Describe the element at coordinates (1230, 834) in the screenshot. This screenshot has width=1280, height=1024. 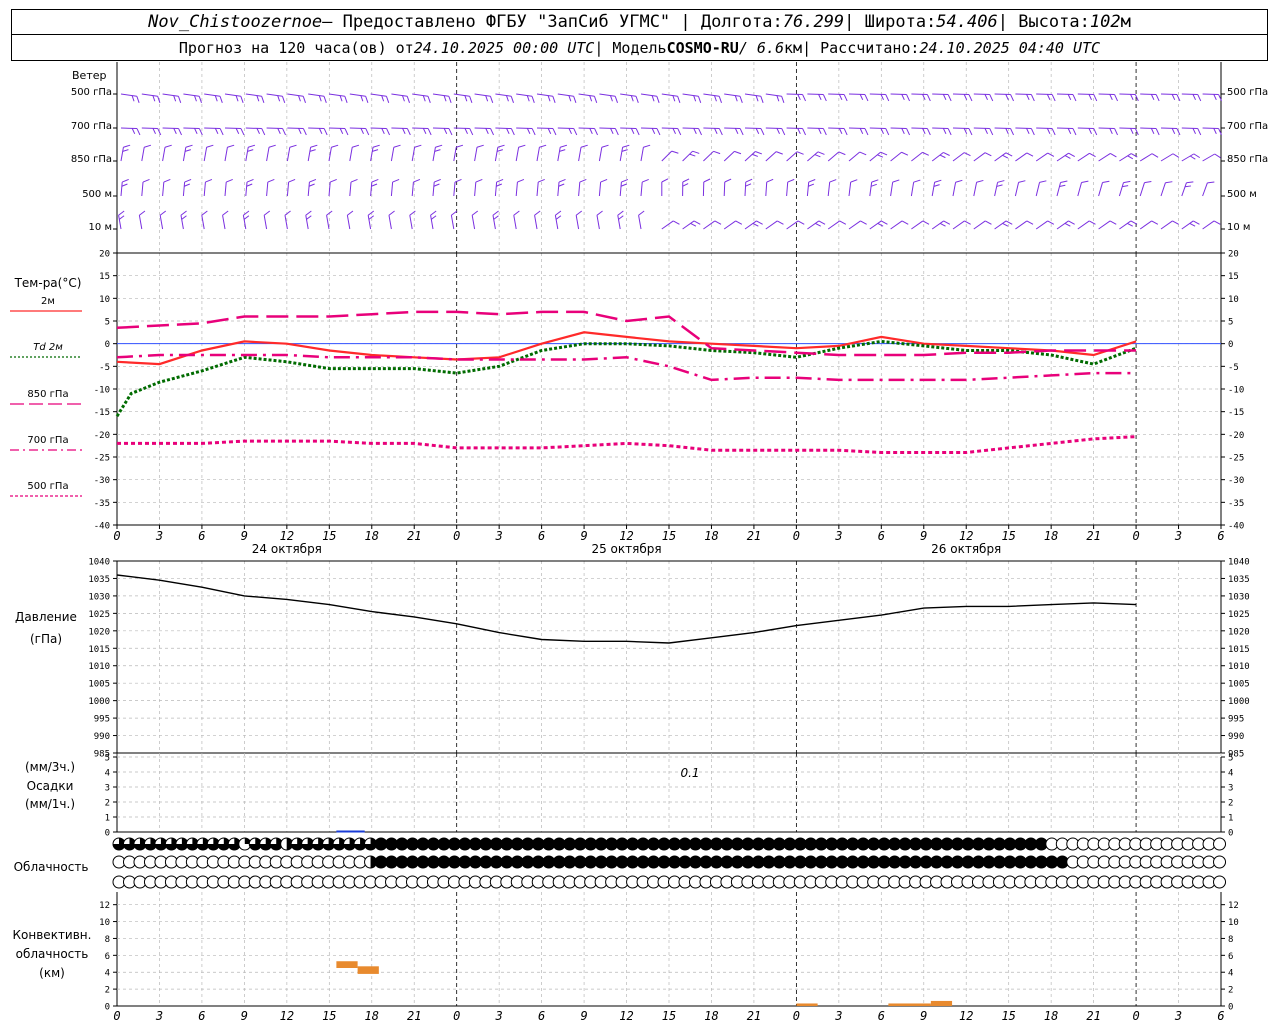
I see `precip-ytick-label: 0` at that location.